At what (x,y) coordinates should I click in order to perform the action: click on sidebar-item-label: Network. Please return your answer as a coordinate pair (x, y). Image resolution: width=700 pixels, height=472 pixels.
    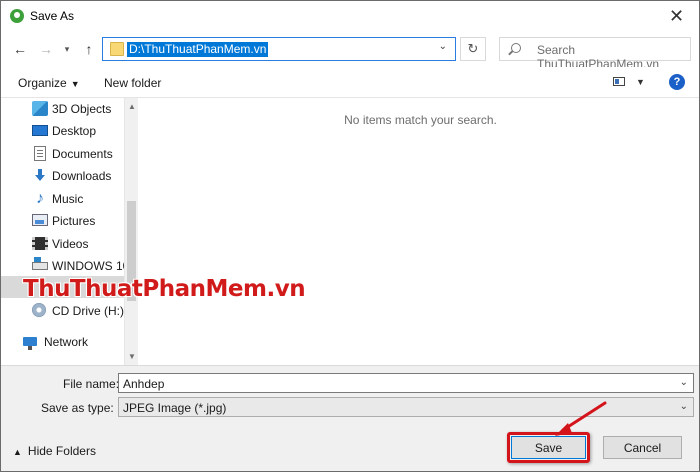
    Looking at the image, I should click on (66, 342).